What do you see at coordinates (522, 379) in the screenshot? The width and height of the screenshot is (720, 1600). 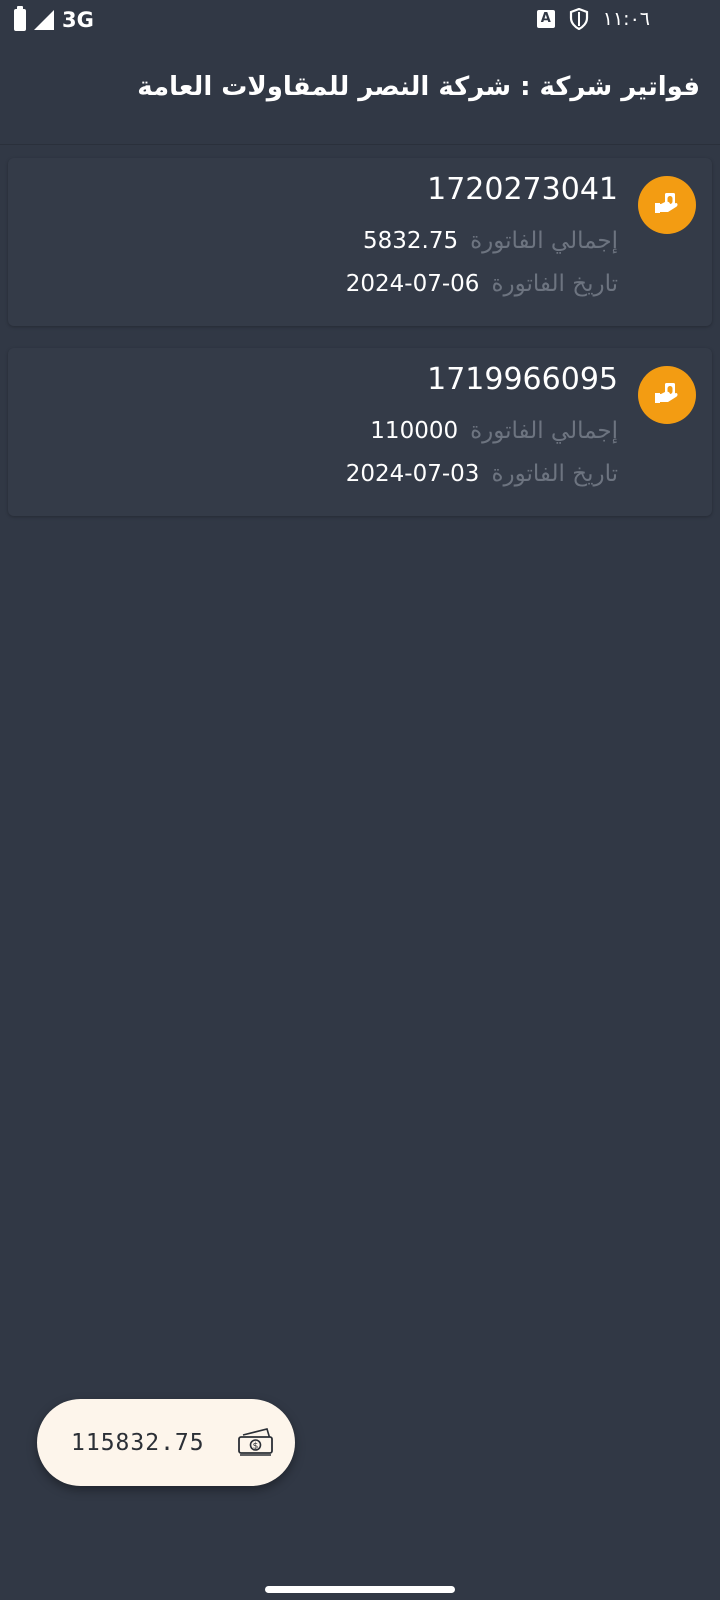 I see `invoice-number: 1719966095` at bounding box center [522, 379].